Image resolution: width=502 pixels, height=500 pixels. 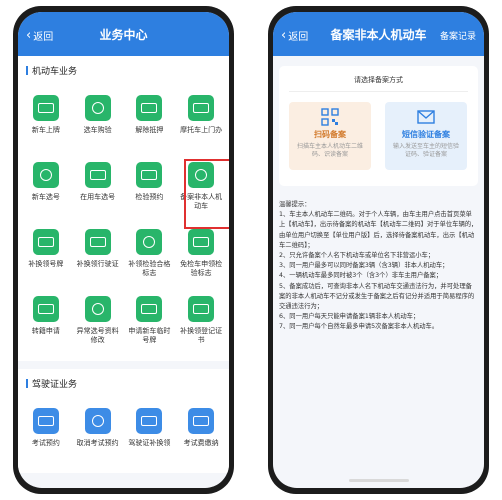 What do you see at coordinates (329, 150) in the screenshot?
I see `option-desc: 扫描车主本人机动车二维码、识读备案` at bounding box center [329, 150].